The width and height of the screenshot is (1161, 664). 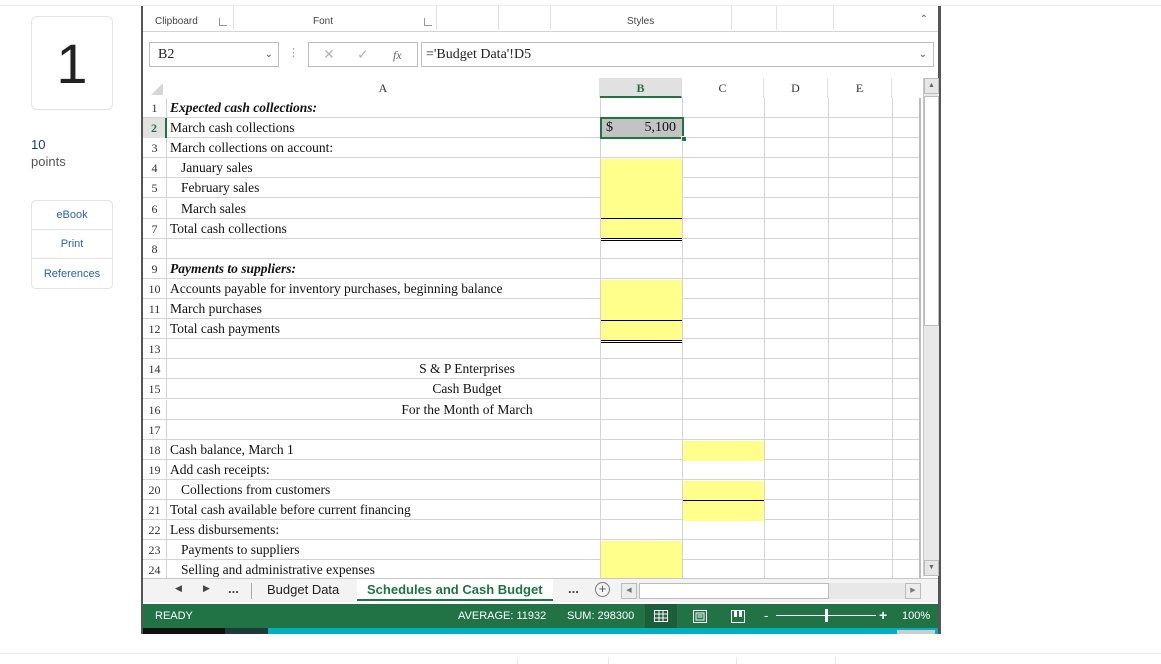 I want to click on chevron-down-icon: ⌄, so click(x=269, y=54).